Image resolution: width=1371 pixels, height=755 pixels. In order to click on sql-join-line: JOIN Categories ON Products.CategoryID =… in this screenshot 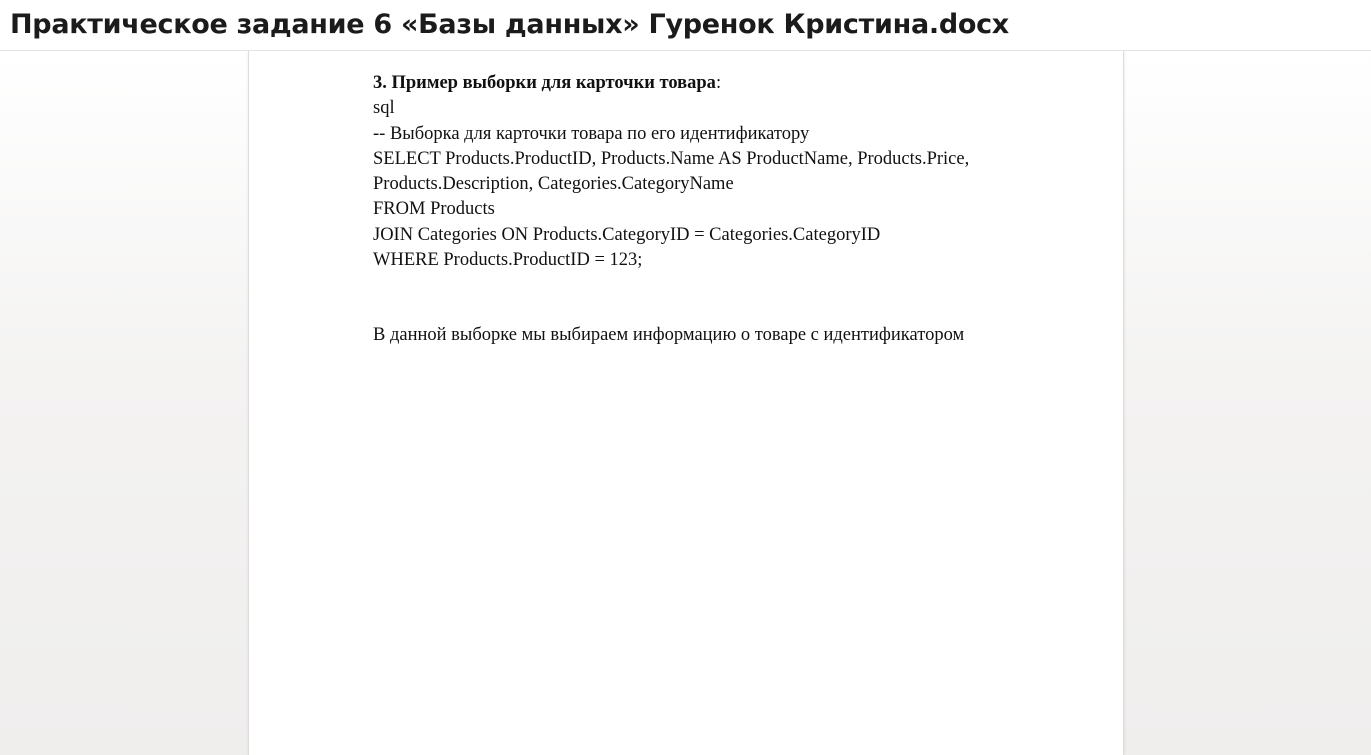, I will do `click(627, 234)`.